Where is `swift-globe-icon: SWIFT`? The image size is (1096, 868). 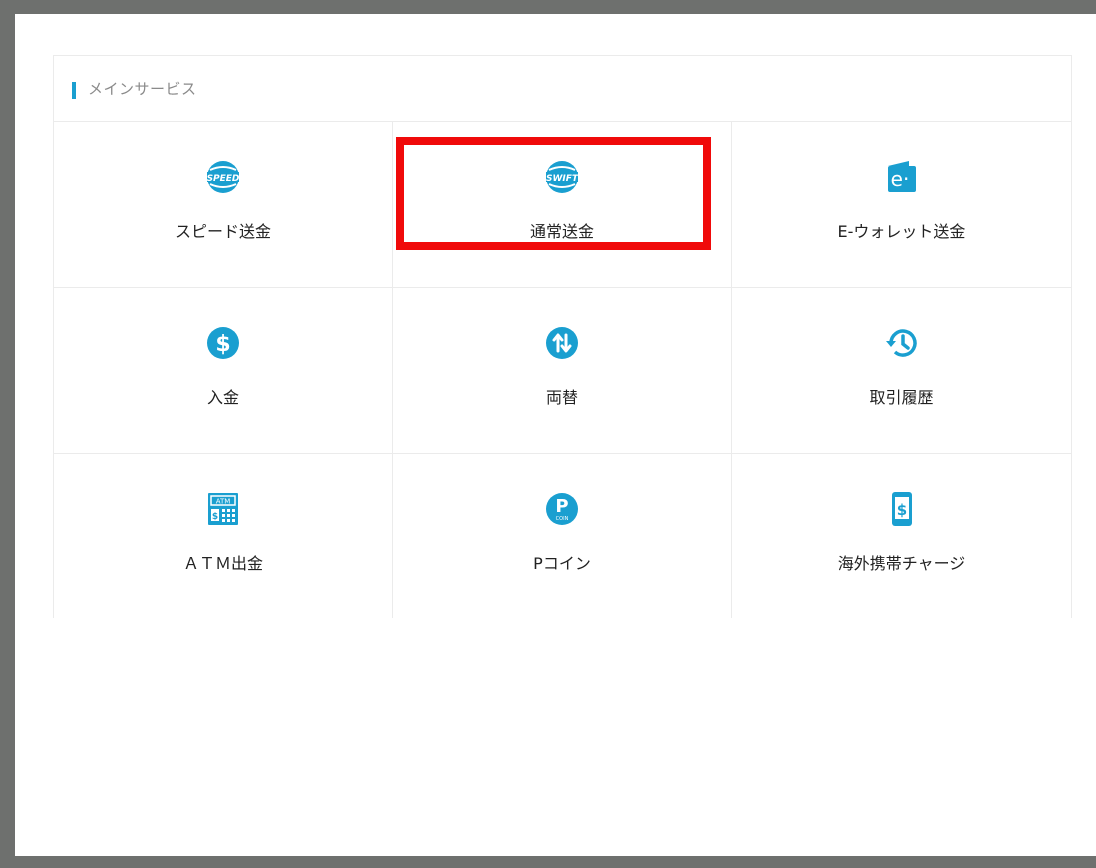 swift-globe-icon: SWIFT is located at coordinates (562, 177).